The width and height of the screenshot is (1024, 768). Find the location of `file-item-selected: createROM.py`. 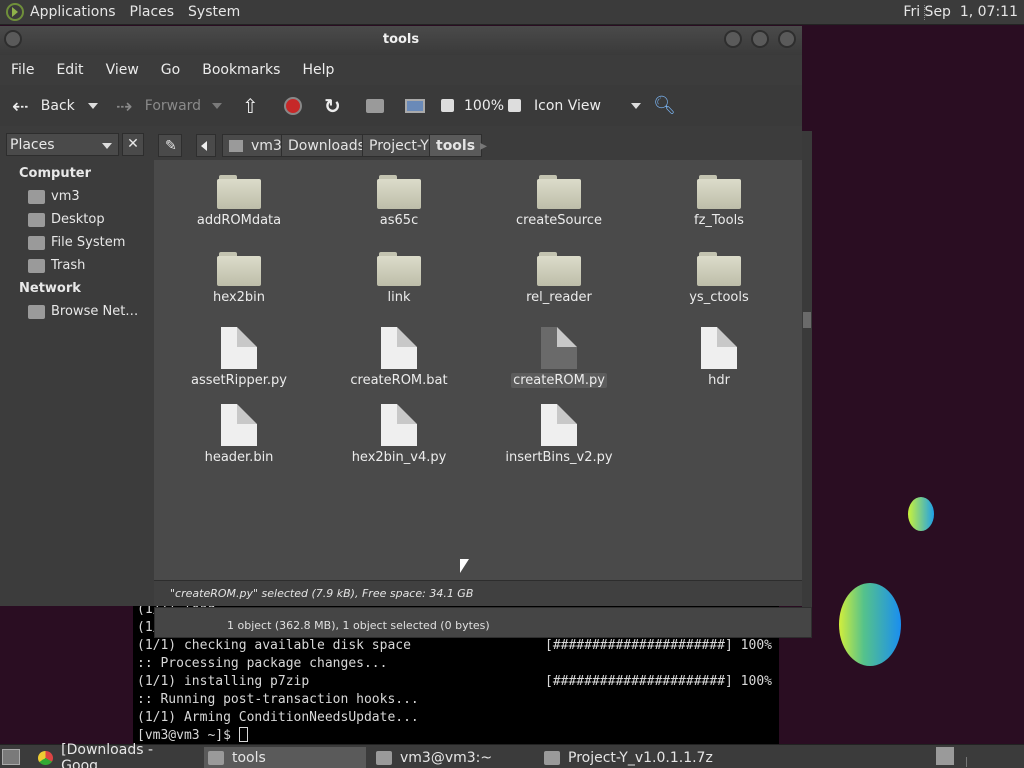

file-item-selected: createROM.py is located at coordinates (559, 357).